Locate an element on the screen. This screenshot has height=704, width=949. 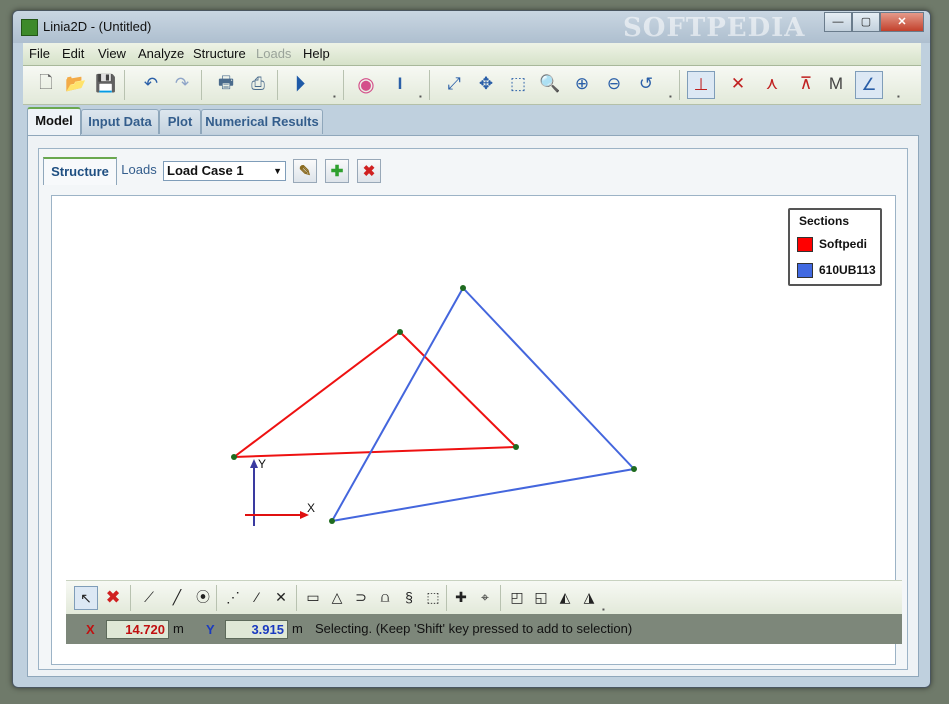
zoom-out-icon: ⊖ is located at coordinates (614, 84).